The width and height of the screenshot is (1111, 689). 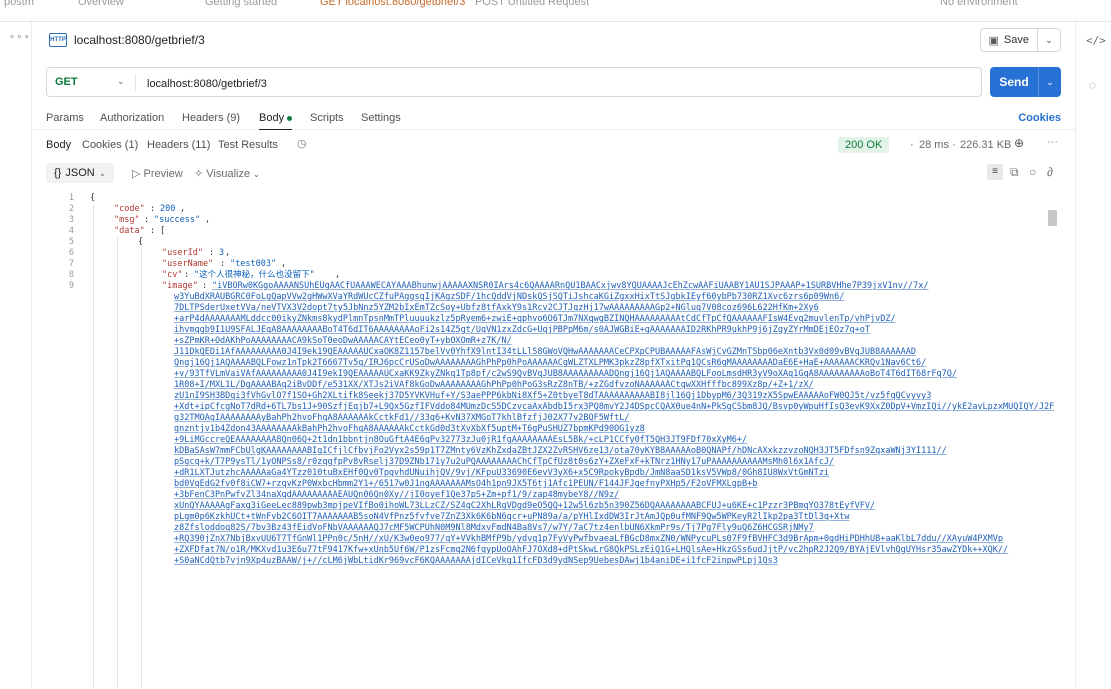 What do you see at coordinates (127, 220) in the screenshot?
I see `json-key: "msg"` at bounding box center [127, 220].